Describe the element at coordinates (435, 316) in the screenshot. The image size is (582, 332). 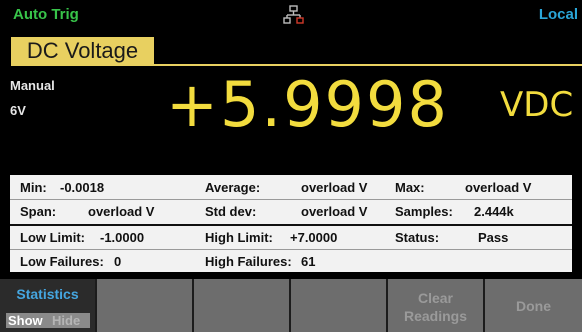
I see `clear-readings-line2: Readings` at that location.